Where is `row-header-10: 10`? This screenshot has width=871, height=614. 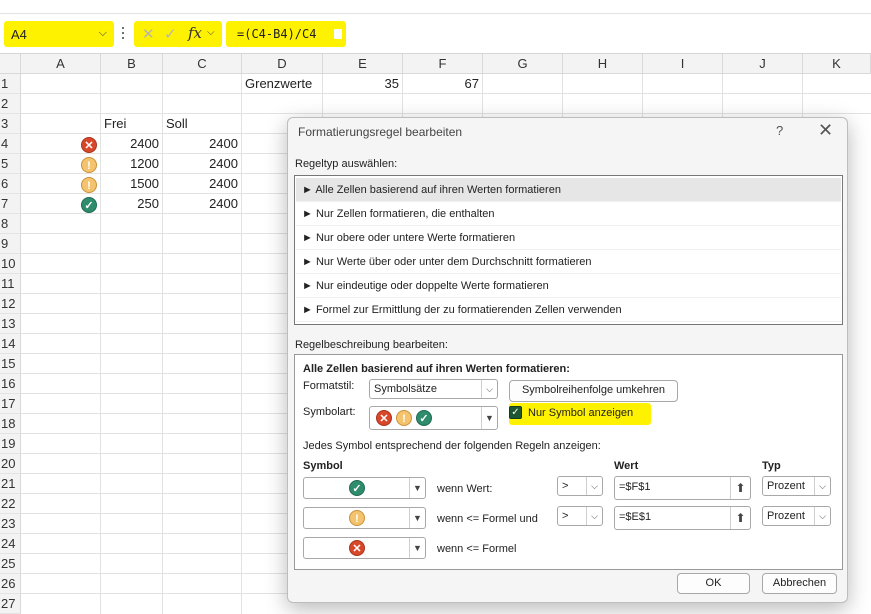 row-header-10: 10 is located at coordinates (10, 264).